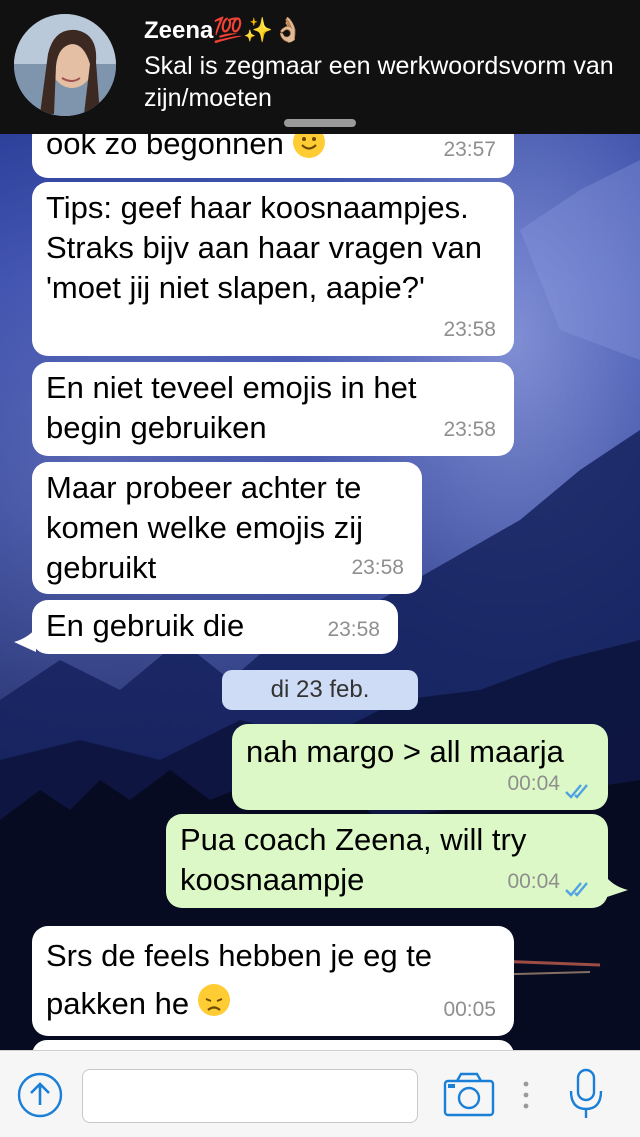 The height and width of the screenshot is (1137, 640). I want to click on disappointed-emoji-icon, so click(213, 1000).